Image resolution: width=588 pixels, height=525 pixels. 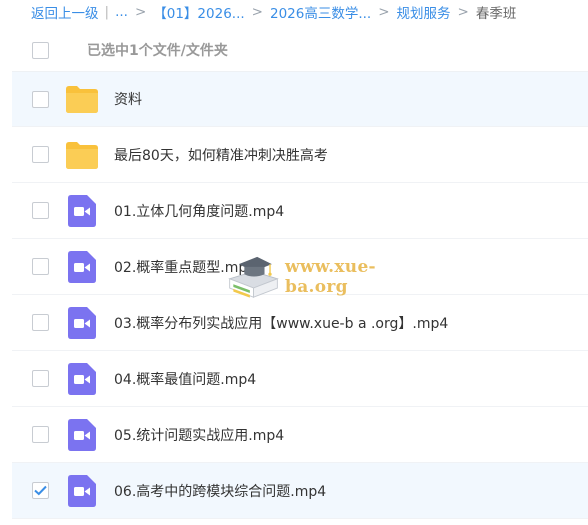 What do you see at coordinates (40, 50) in the screenshot?
I see `select-all-checkbox` at bounding box center [40, 50].